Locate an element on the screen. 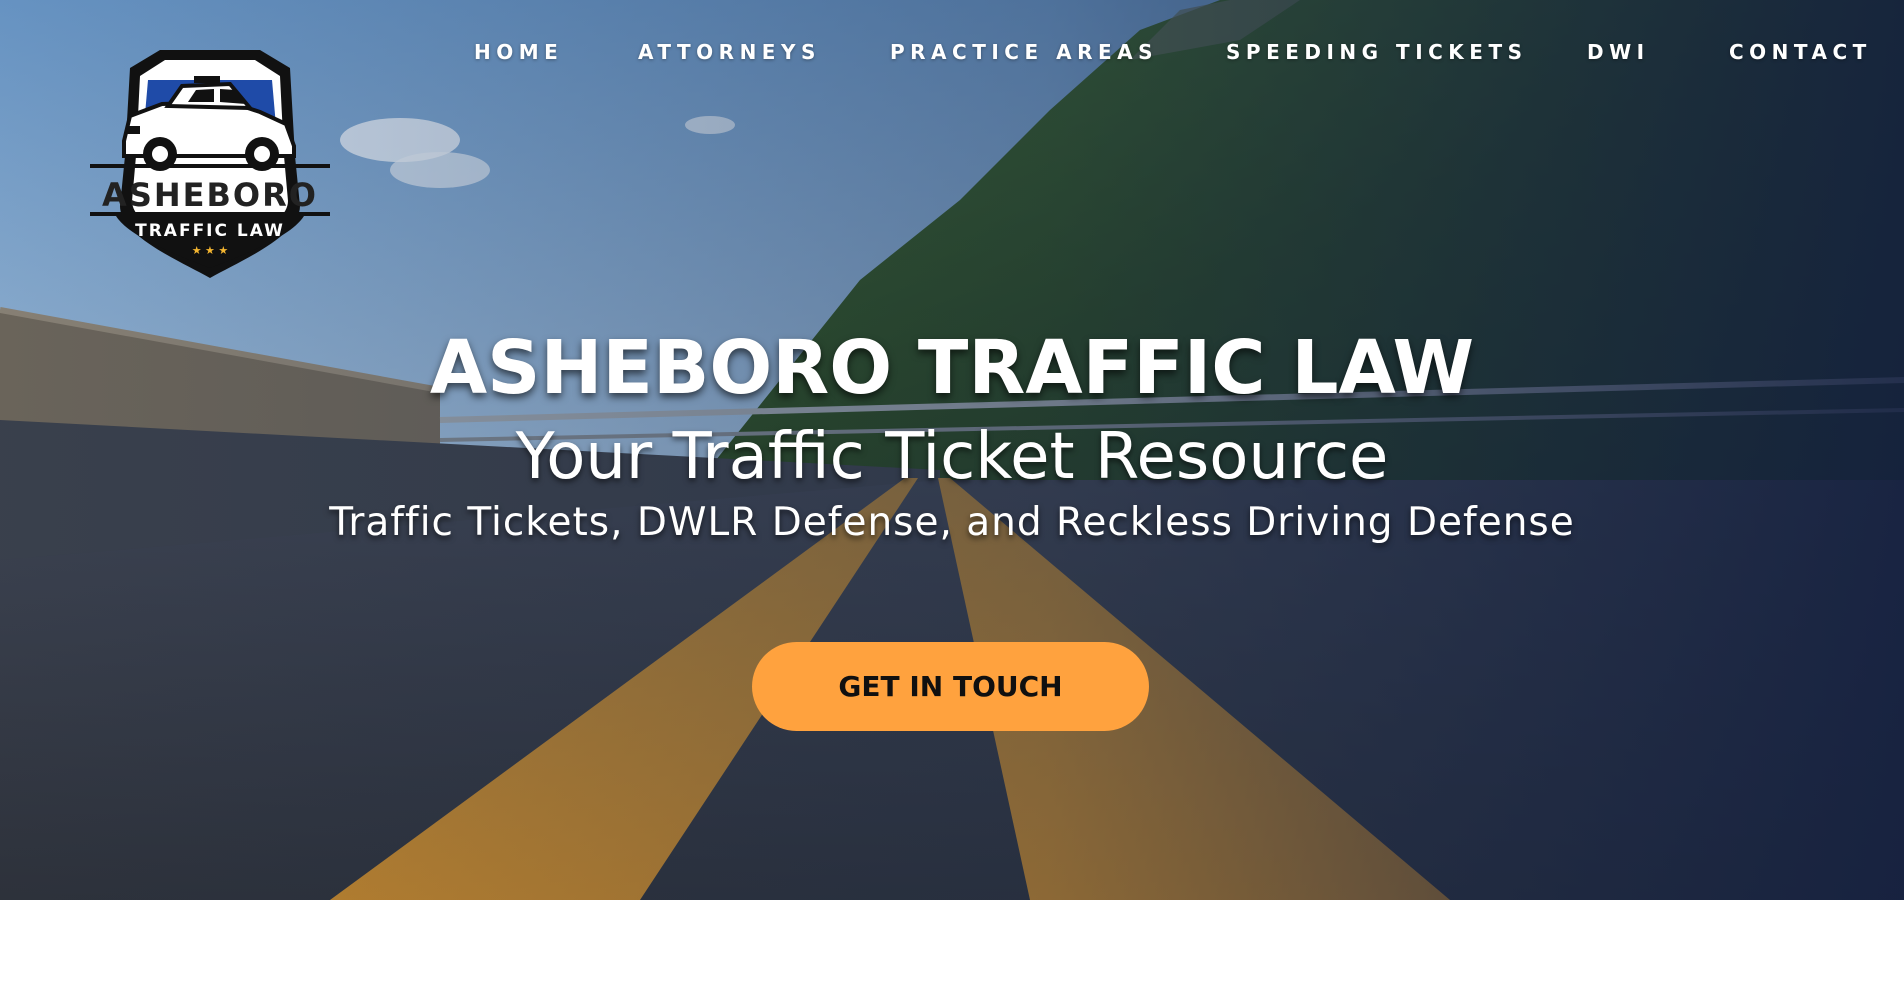 The image size is (1904, 1000). logo-top-text: ASHEBORO is located at coordinates (210, 195).